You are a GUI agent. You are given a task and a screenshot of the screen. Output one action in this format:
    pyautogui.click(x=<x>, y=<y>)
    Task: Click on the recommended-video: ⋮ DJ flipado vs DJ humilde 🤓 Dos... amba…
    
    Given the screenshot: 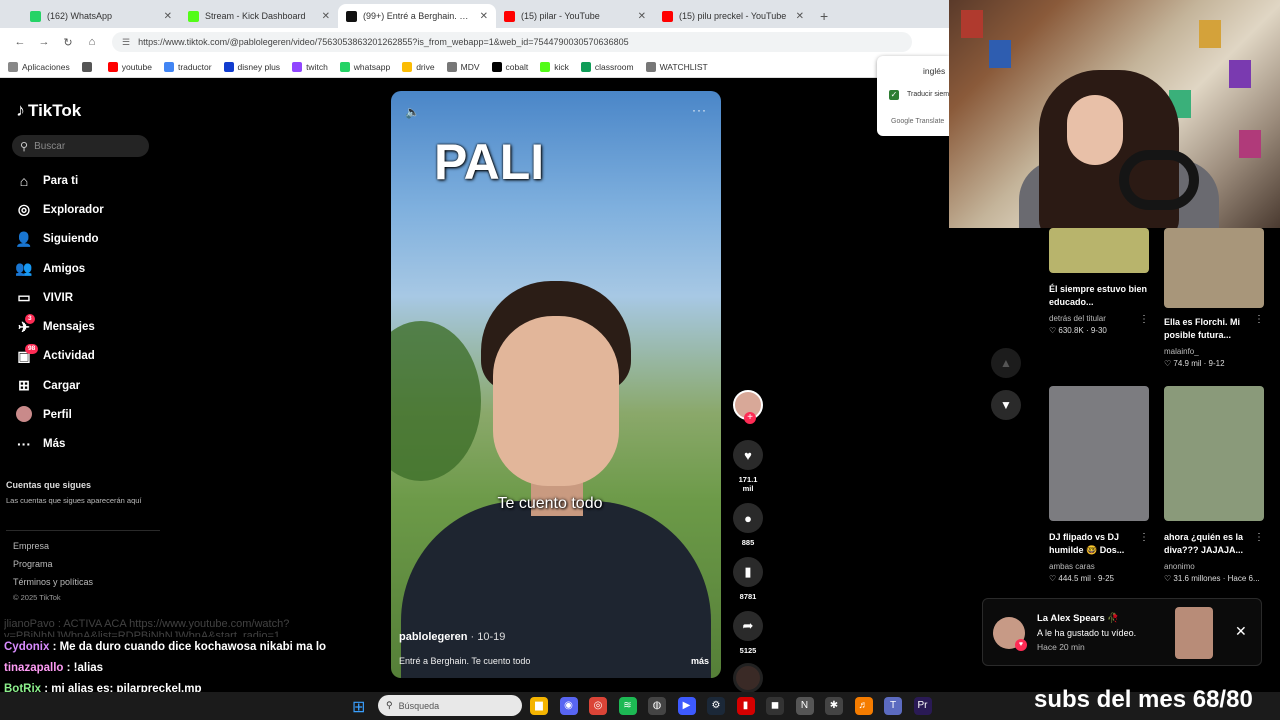 What is the action you would take?
    pyautogui.click(x=1099, y=484)
    